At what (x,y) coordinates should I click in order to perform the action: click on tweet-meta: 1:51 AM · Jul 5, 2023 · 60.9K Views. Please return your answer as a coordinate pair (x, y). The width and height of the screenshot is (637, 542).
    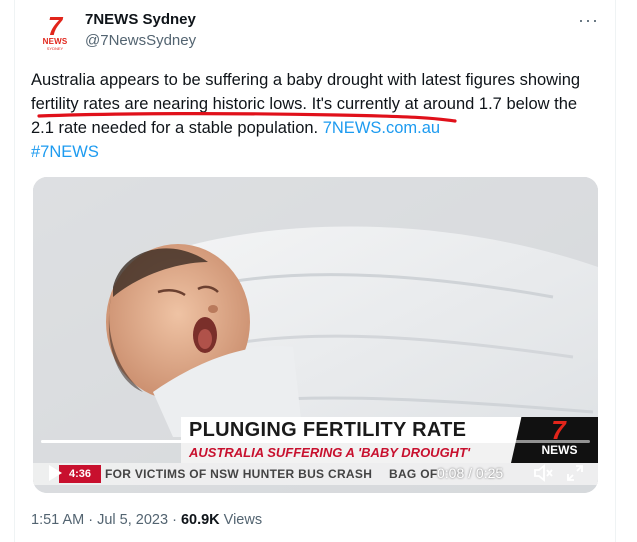
    Looking at the image, I should click on (146, 520).